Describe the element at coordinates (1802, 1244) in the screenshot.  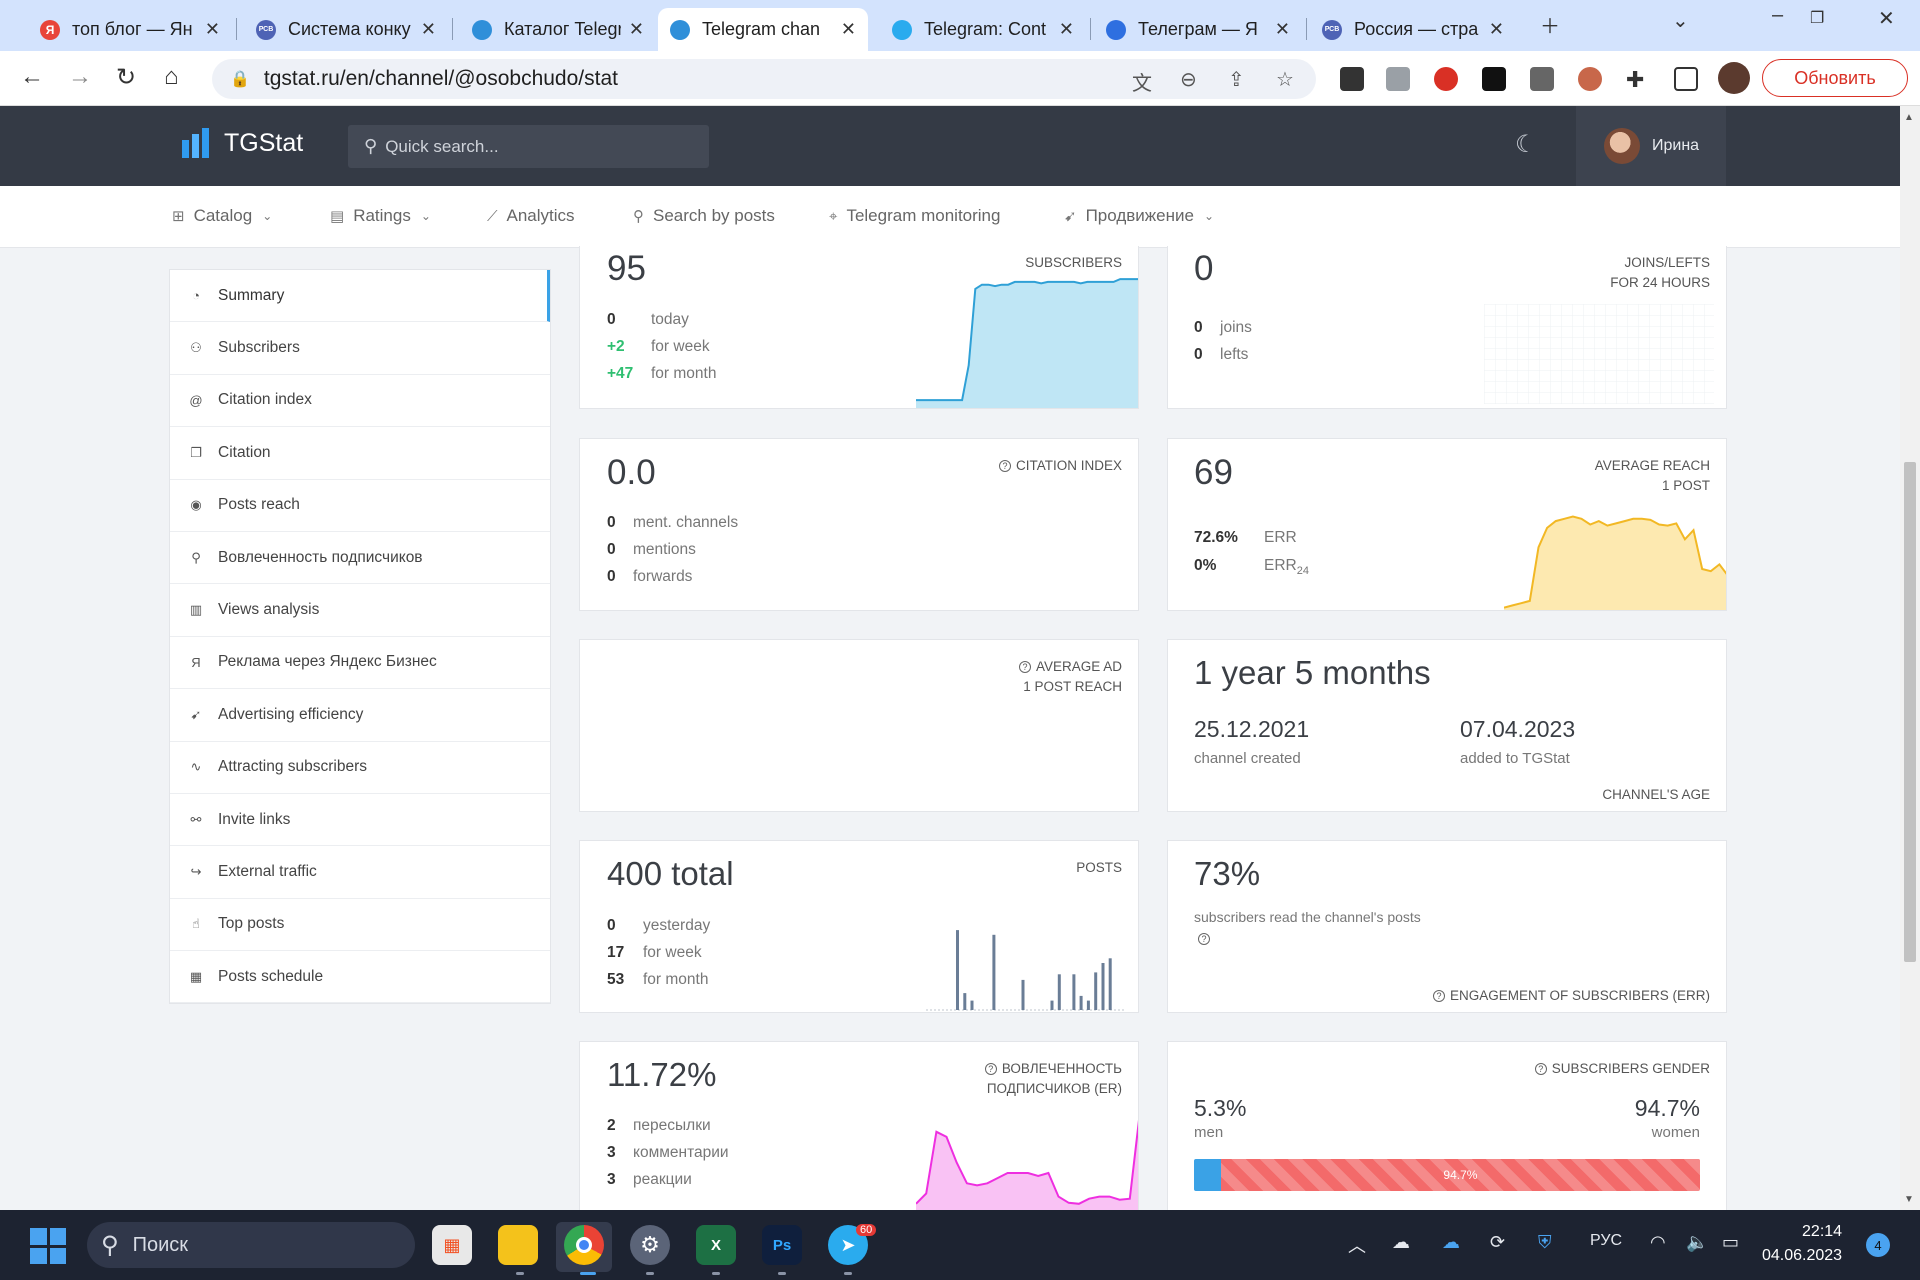
I see `system-clock: 22:14 04.06.2023` at that location.